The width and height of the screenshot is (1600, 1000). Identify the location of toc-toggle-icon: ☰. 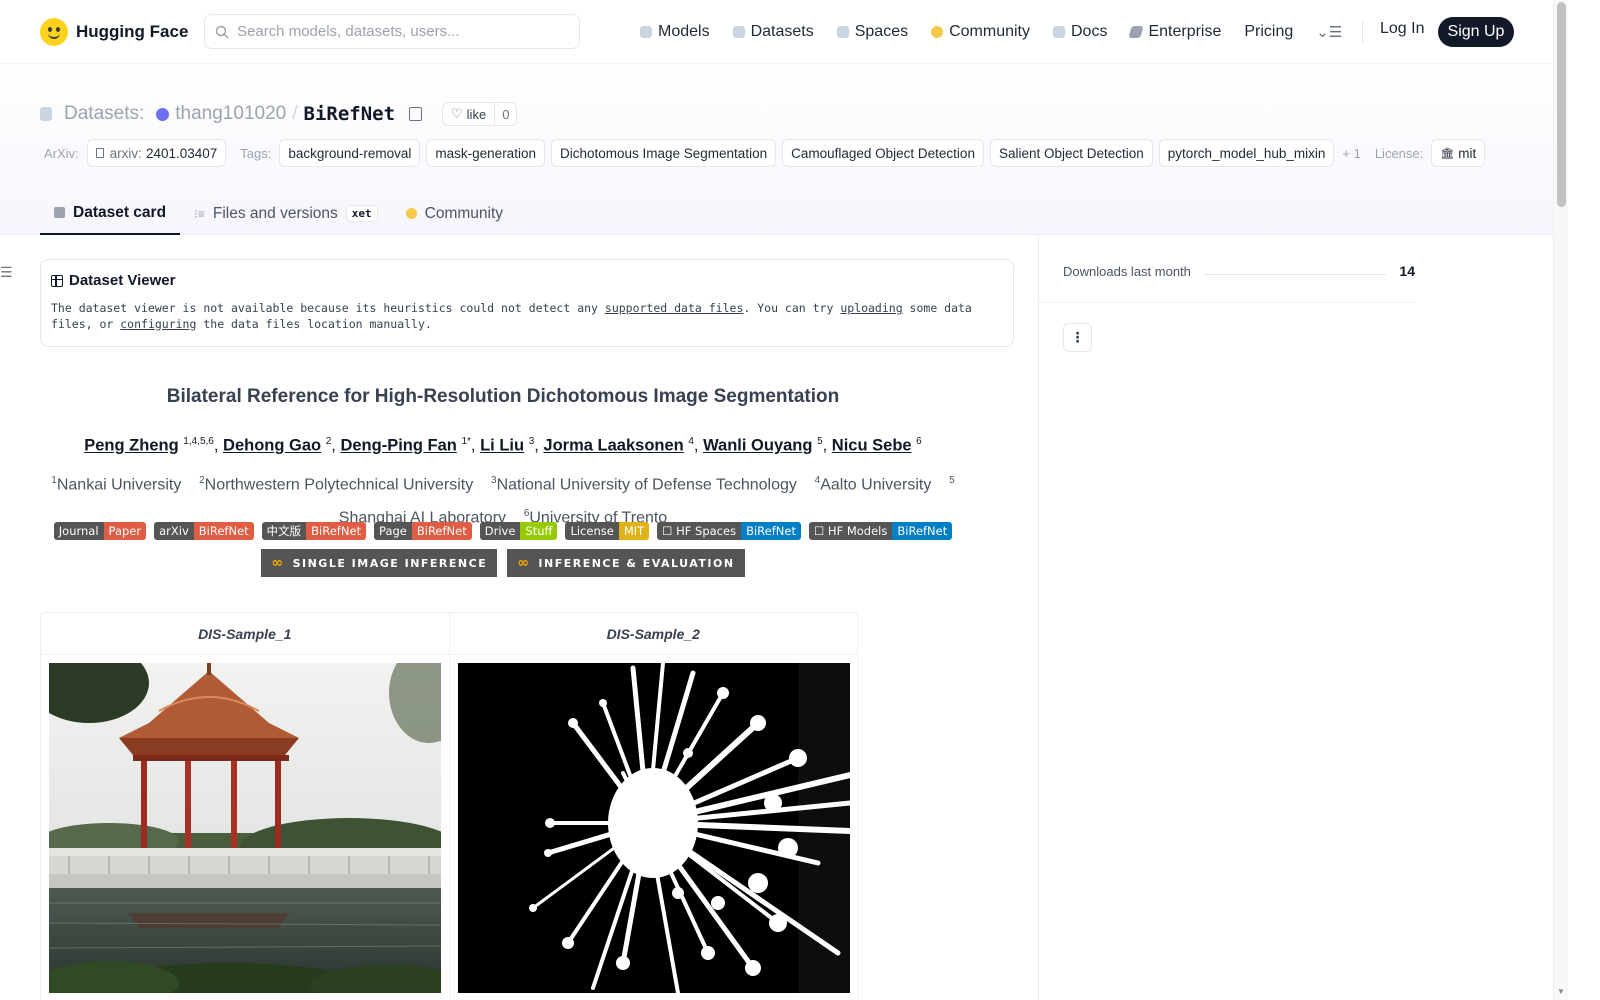
(6, 272).